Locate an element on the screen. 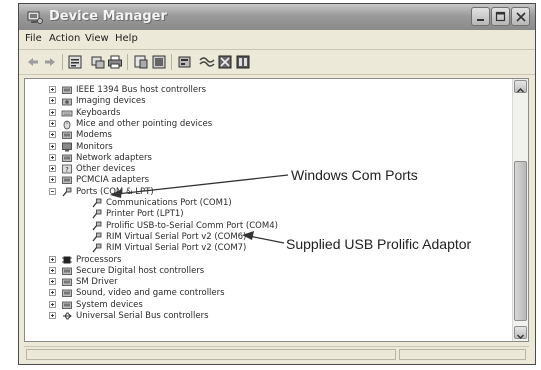 This screenshot has width=541, height=370. close-button is located at coordinates (520, 16).